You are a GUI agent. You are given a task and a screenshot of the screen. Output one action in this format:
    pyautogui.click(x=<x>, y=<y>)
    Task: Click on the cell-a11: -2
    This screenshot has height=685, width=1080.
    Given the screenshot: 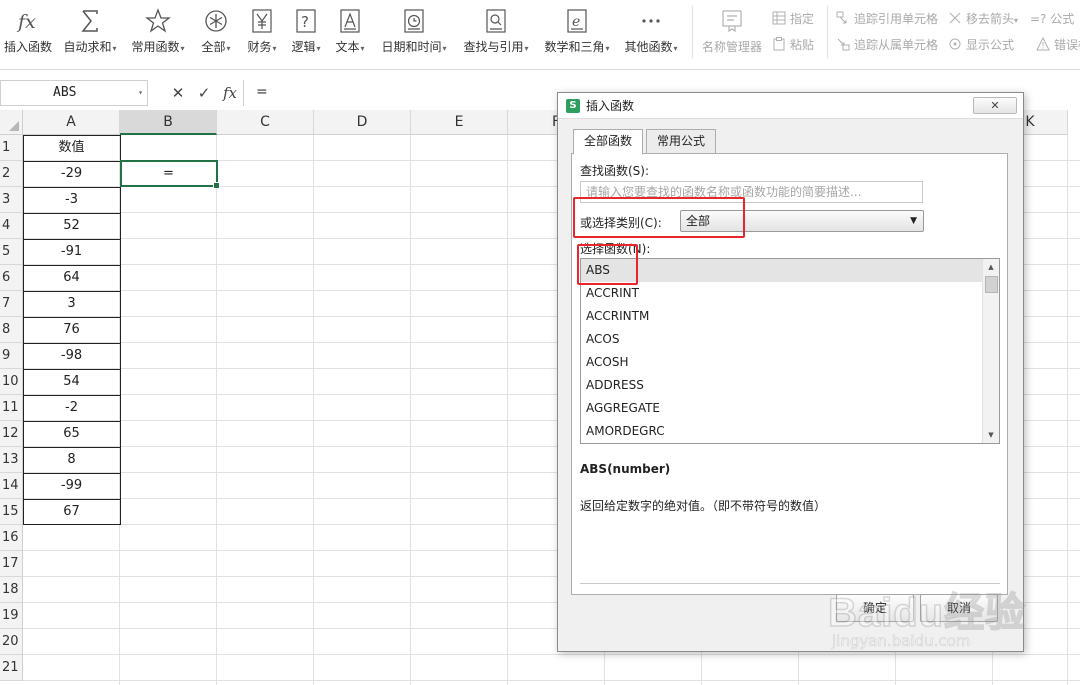 What is the action you would take?
    pyautogui.click(x=71, y=407)
    